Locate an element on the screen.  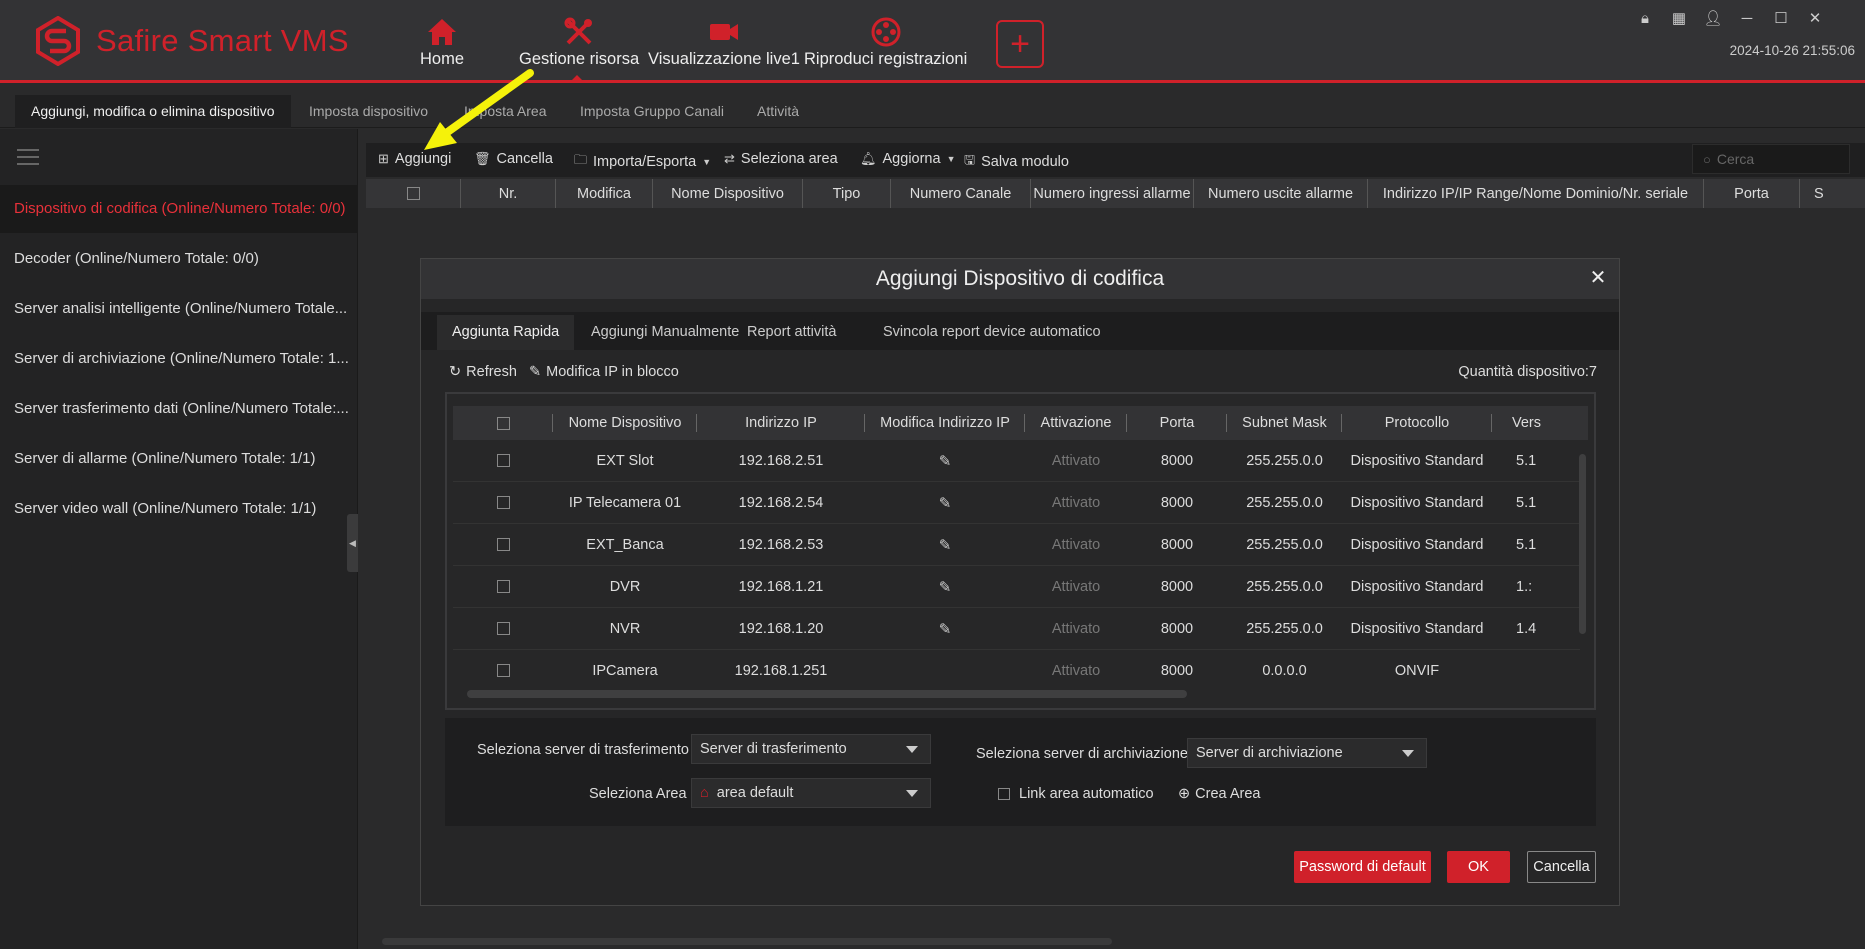
checkbox is located at coordinates (1004, 794).